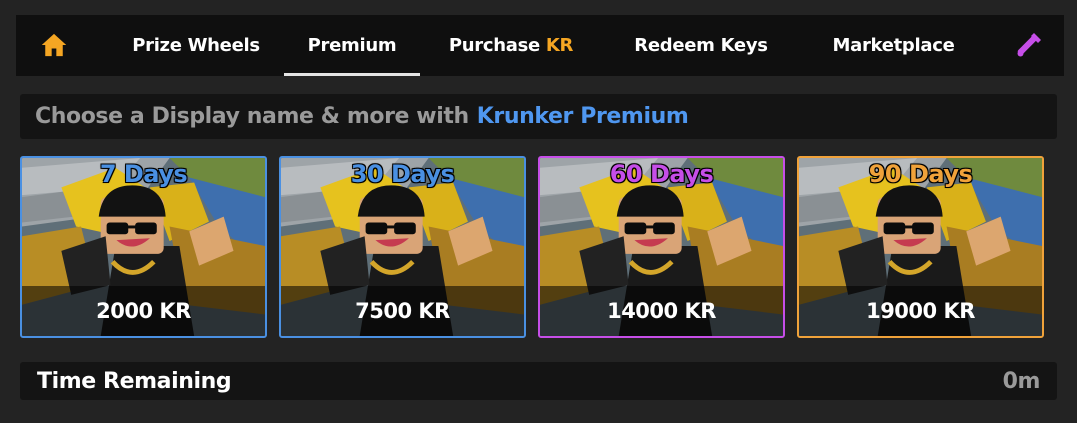 This screenshot has height=423, width=1077. Describe the element at coordinates (134, 381) in the screenshot. I see `time-remaining-label: Time Remaining` at that location.